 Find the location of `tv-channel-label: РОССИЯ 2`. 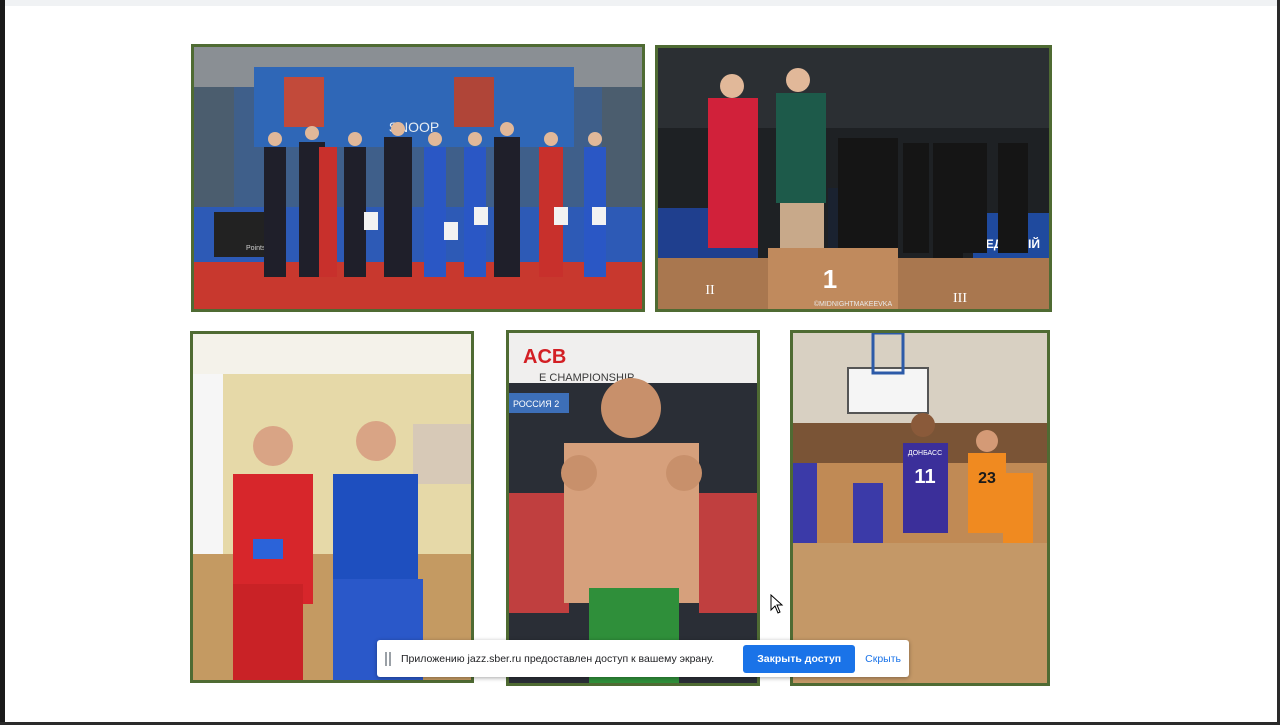

tv-channel-label: РОССИЯ 2 is located at coordinates (536, 404).